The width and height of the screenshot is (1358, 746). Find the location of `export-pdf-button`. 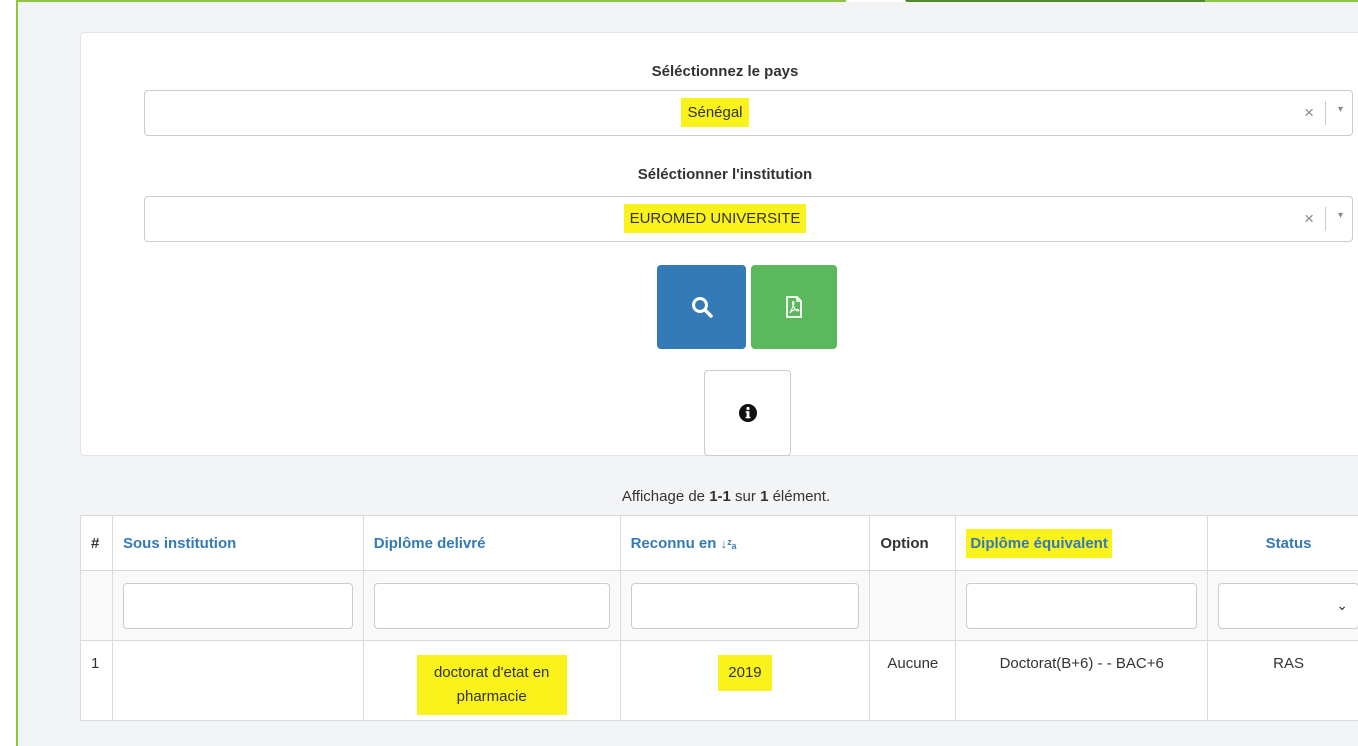

export-pdf-button is located at coordinates (794, 307).